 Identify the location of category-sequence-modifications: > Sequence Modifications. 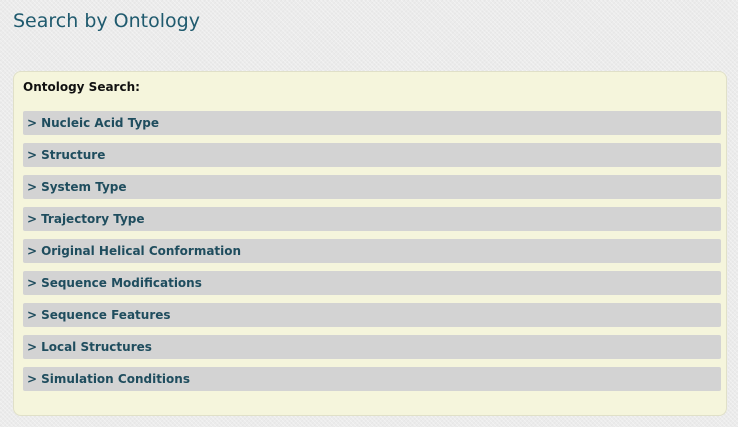
(372, 283).